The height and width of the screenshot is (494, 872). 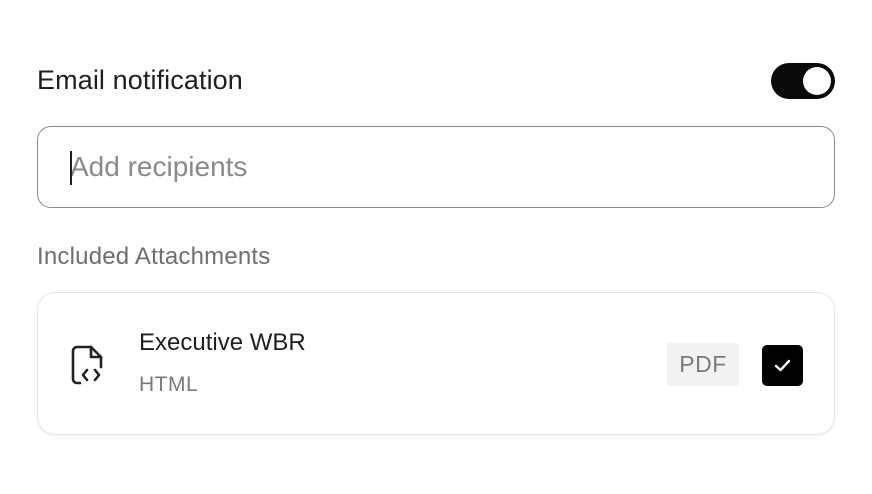 I want to click on checkmark-icon, so click(x=782, y=365).